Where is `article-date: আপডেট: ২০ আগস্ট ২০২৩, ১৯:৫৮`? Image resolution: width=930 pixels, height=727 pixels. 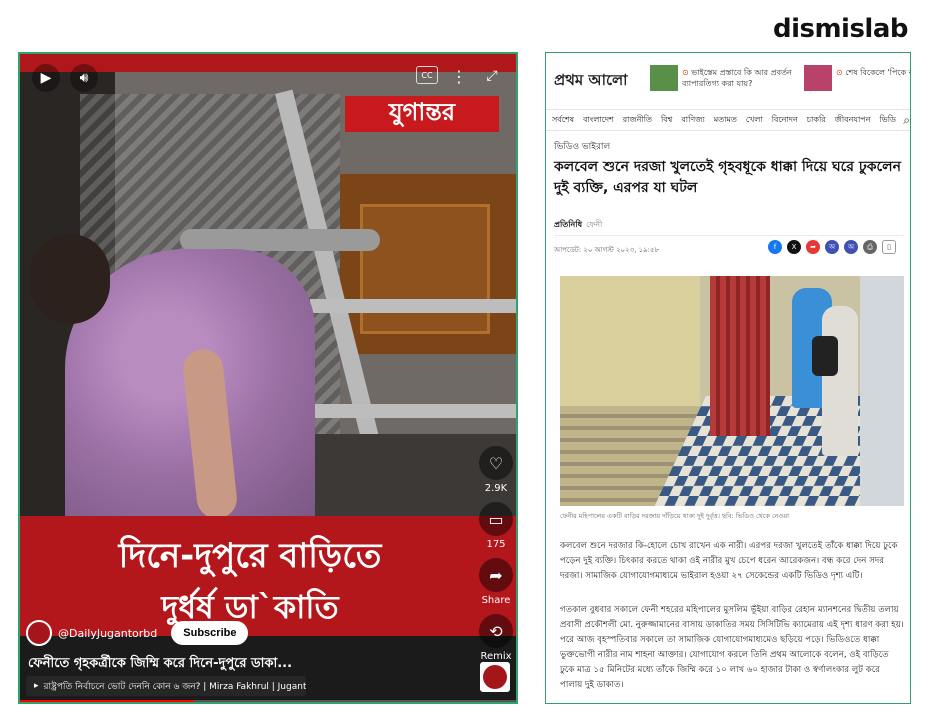
article-date: আপডেট: ২০ আগস্ট ২০২৩, ১৯:৫৮ is located at coordinates (607, 250).